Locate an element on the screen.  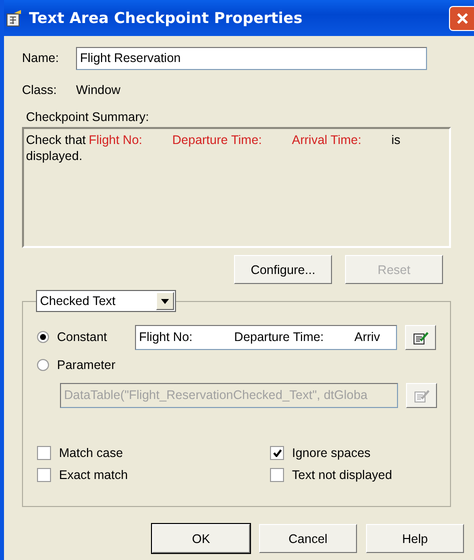
close-icon is located at coordinates (462, 18).